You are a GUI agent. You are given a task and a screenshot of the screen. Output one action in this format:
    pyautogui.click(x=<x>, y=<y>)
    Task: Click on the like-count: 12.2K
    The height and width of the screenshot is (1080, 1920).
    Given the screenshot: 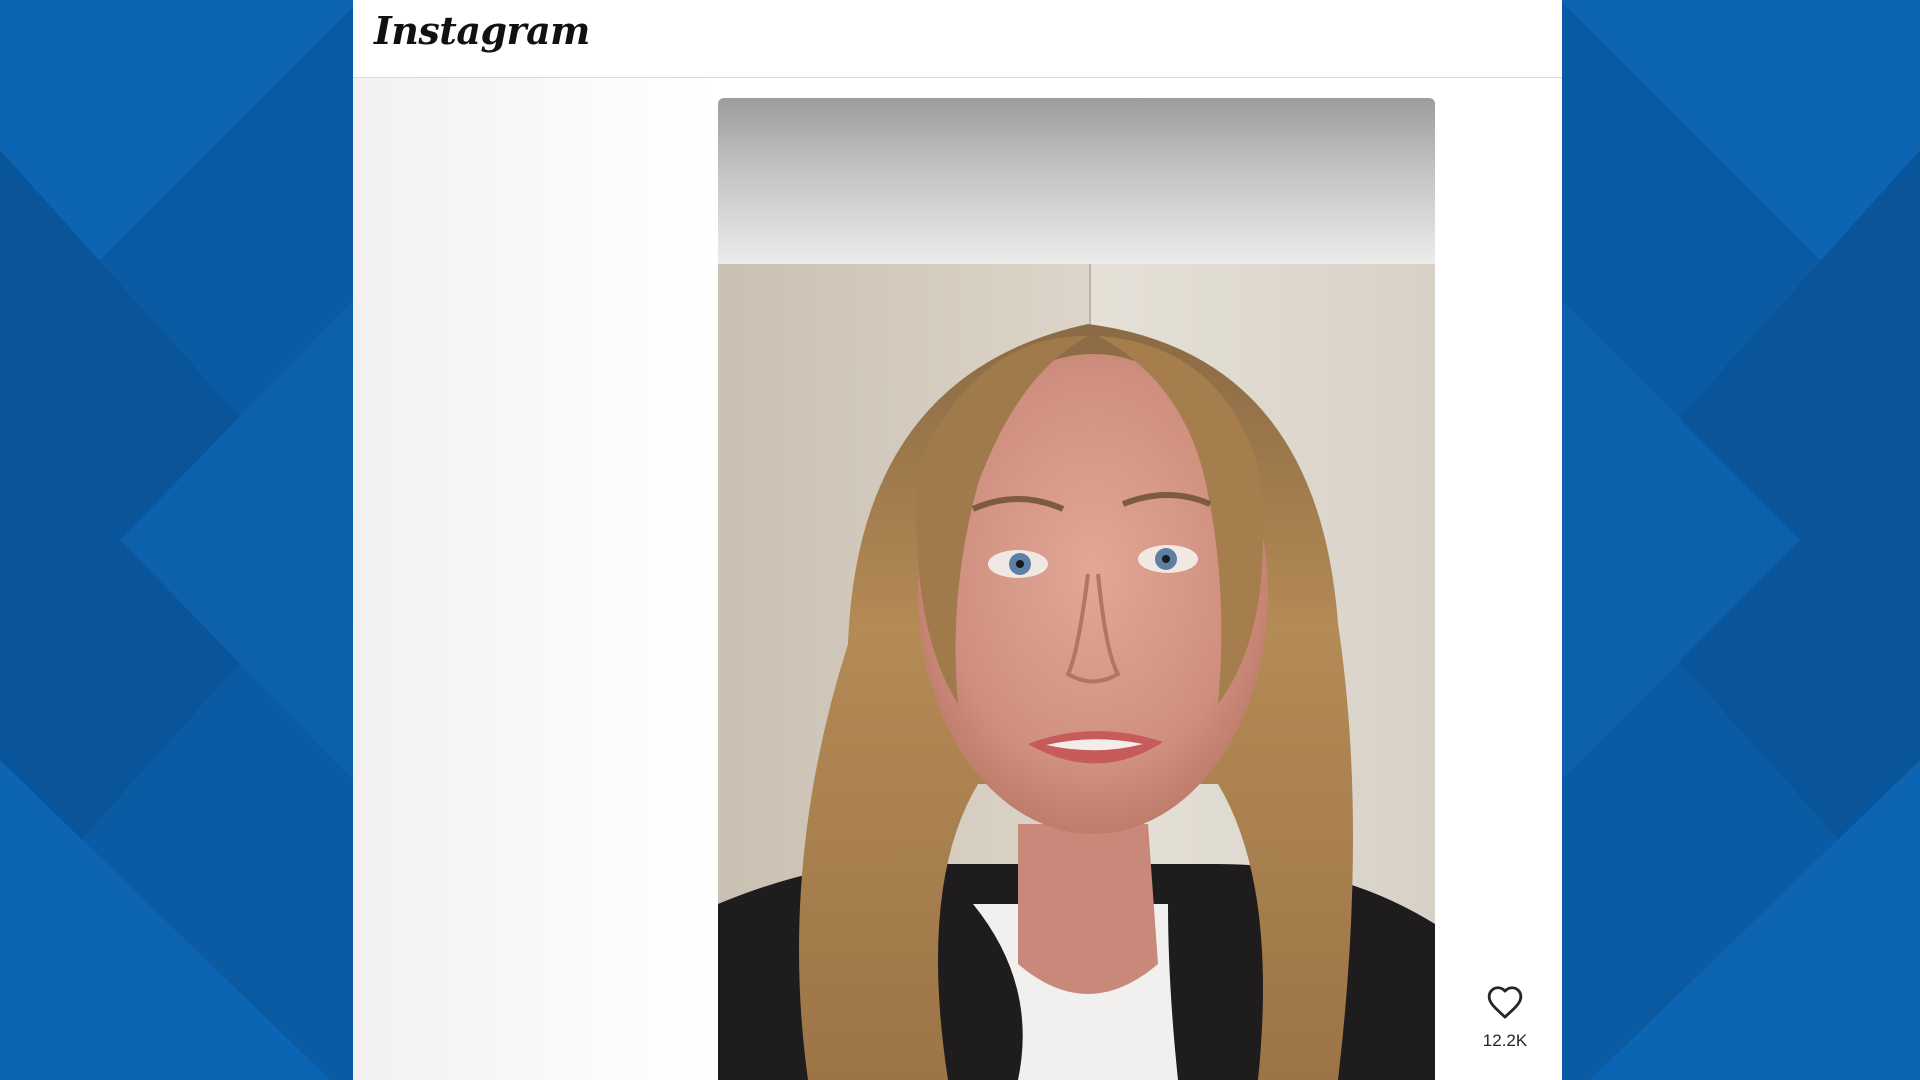 What is the action you would take?
    pyautogui.click(x=1505, y=1040)
    